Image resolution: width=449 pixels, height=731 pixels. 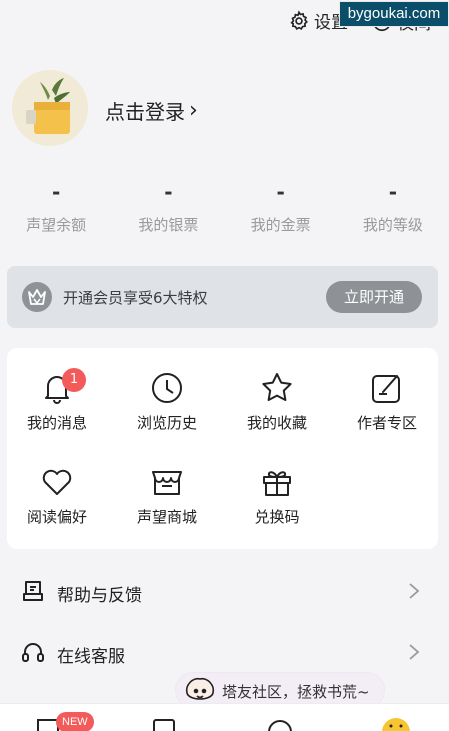 What do you see at coordinates (167, 495) in the screenshot?
I see `grid-item-reputation-store: 声望商城` at bounding box center [167, 495].